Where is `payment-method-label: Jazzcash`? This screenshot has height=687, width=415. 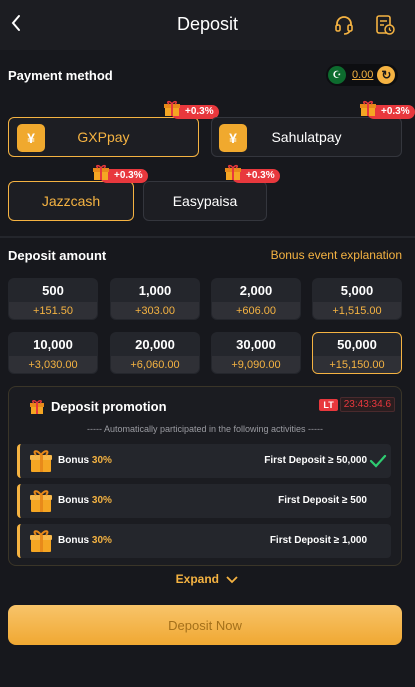
payment-method-label: Jazzcash is located at coordinates (71, 201).